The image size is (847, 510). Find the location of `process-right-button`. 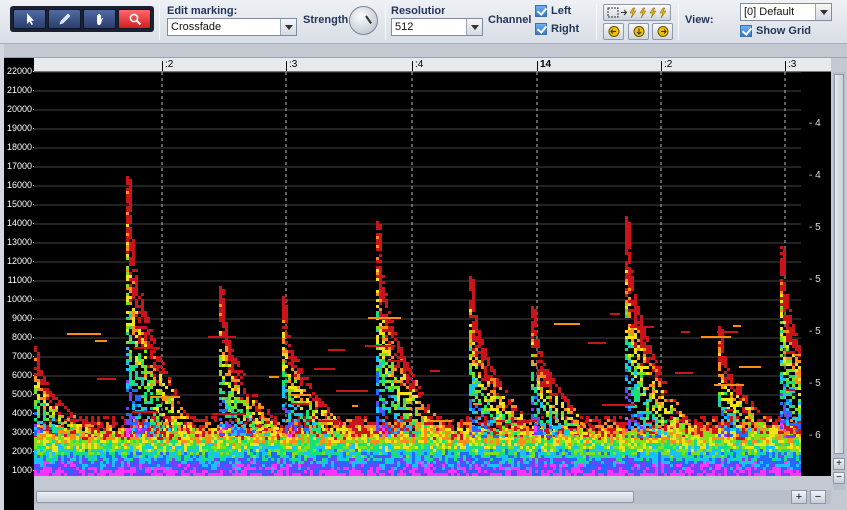

process-right-button is located at coordinates (662, 31).